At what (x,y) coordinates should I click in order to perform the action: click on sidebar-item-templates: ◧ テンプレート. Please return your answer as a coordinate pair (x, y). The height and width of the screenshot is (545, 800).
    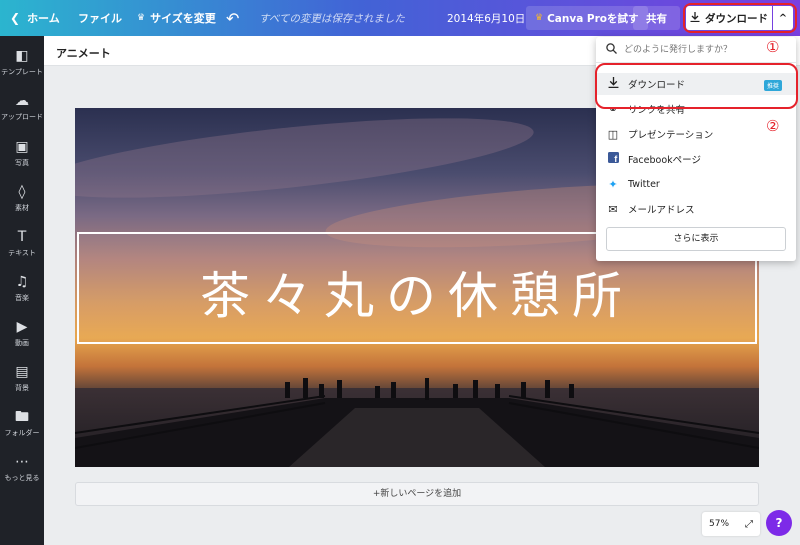
    Looking at the image, I should click on (22, 62).